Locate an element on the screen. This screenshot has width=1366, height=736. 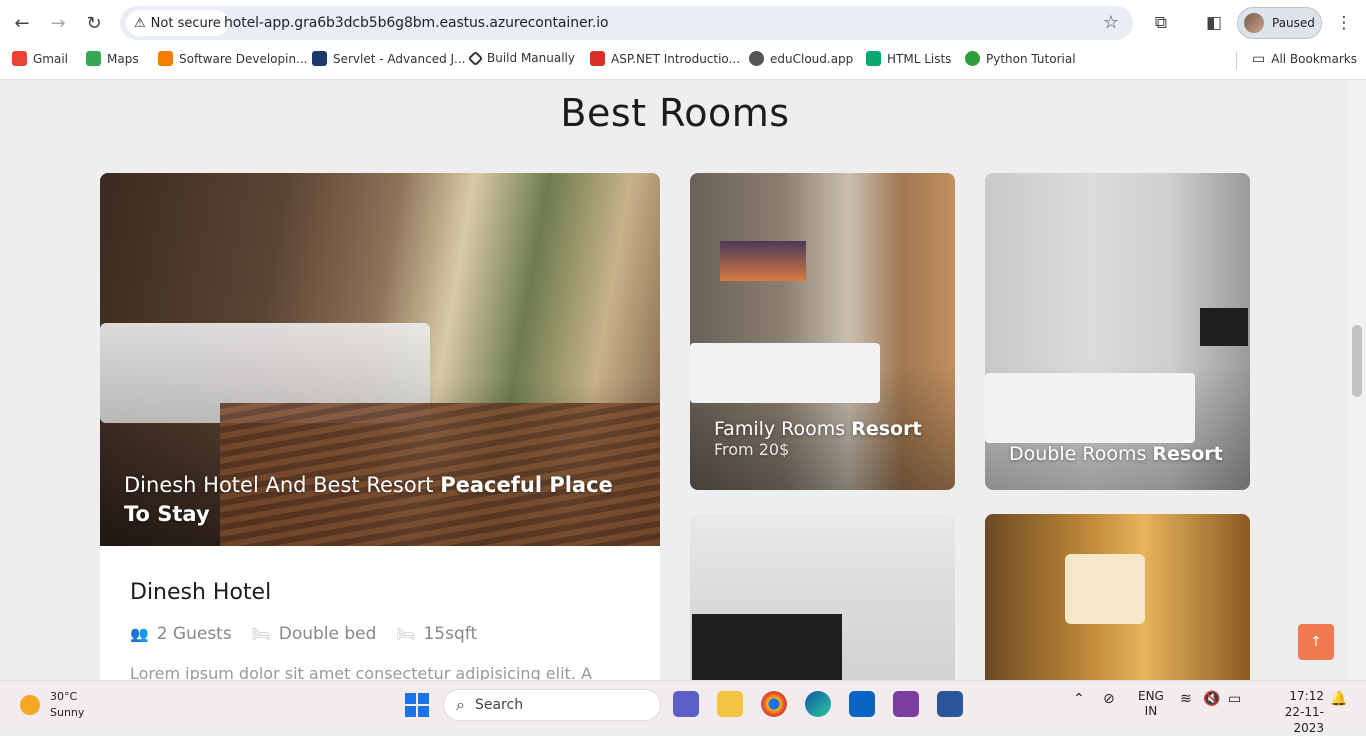
extensions-icon: ⧉ is located at coordinates (1161, 23).